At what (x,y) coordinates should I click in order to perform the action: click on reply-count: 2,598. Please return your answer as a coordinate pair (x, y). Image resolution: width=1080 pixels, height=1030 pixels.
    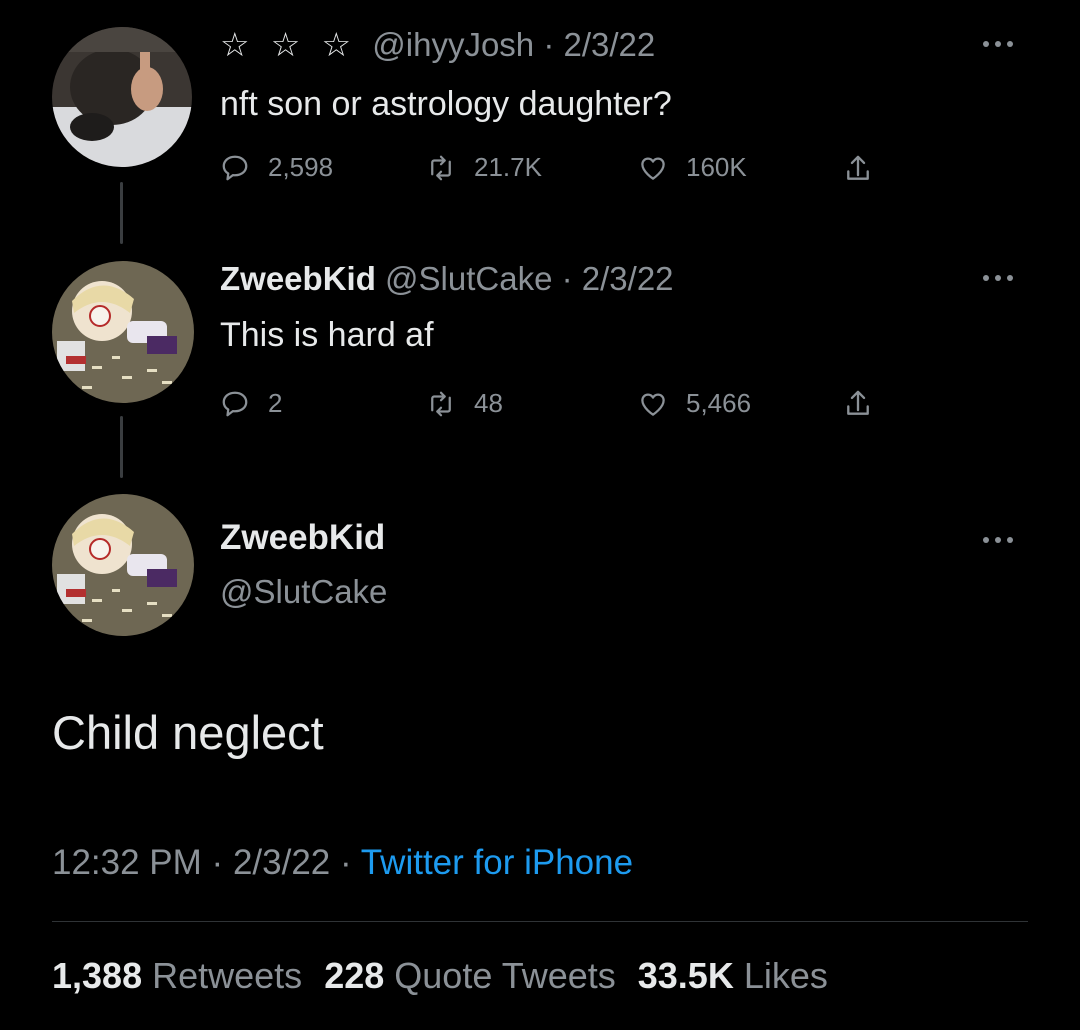
    Looking at the image, I should click on (301, 167).